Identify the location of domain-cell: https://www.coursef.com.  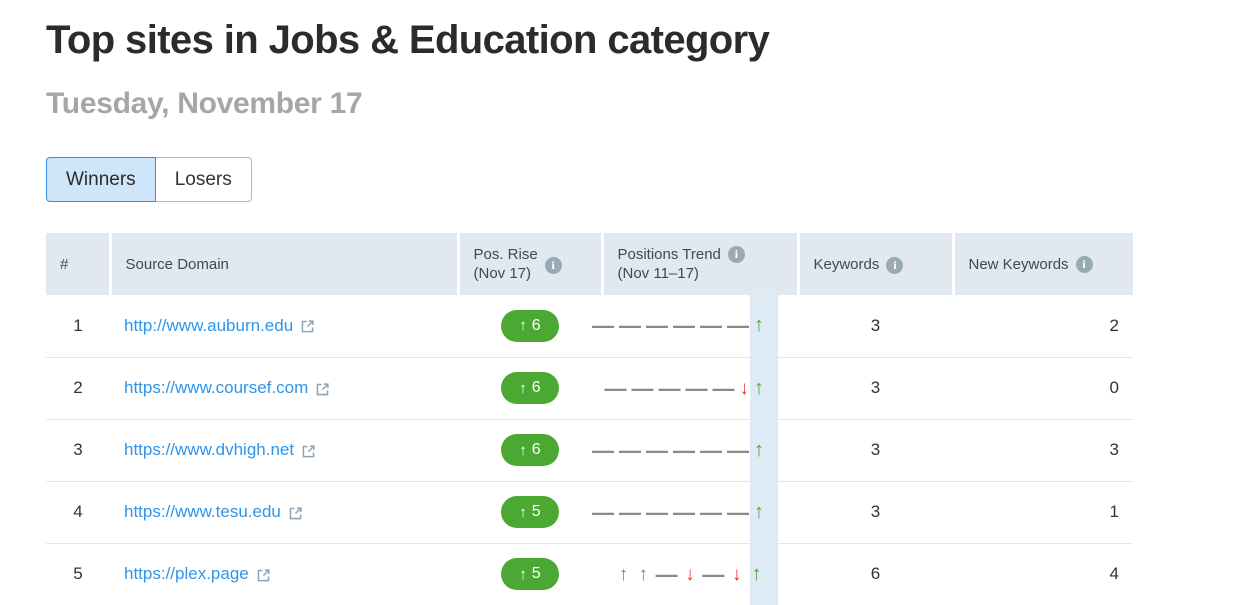
(227, 388).